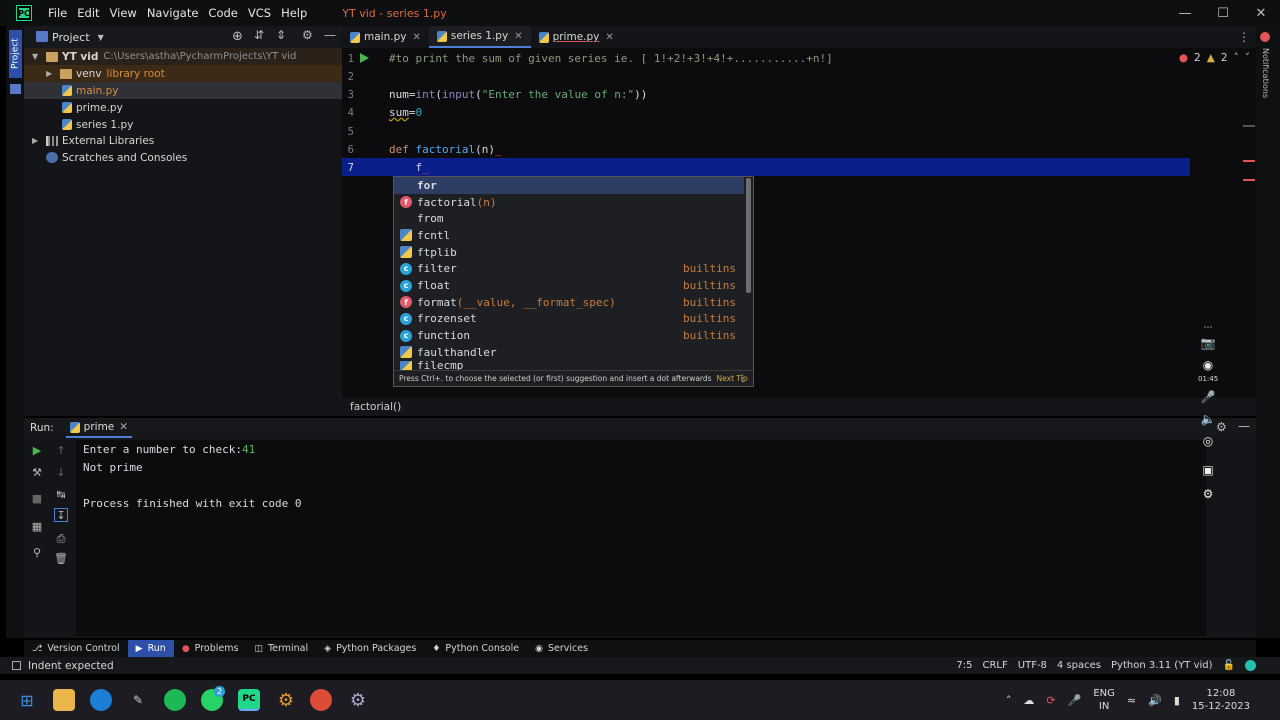  I want to click on layout-icon: ▦, so click(37, 527).